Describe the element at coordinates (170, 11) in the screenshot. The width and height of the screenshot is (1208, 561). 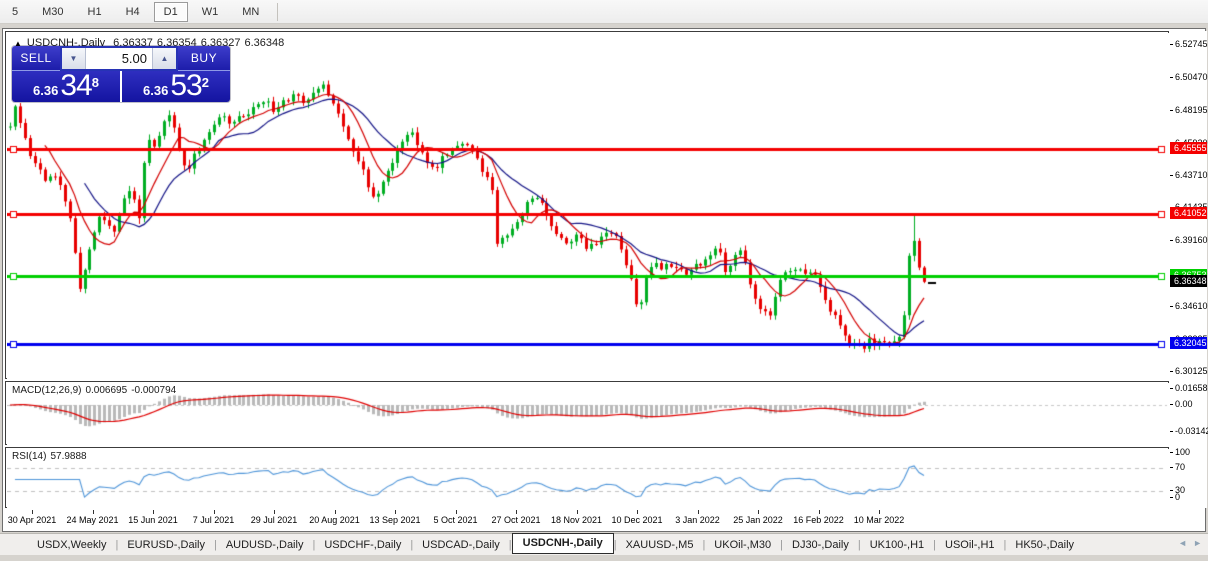
I see `timeframe-button-d1: D1` at that location.